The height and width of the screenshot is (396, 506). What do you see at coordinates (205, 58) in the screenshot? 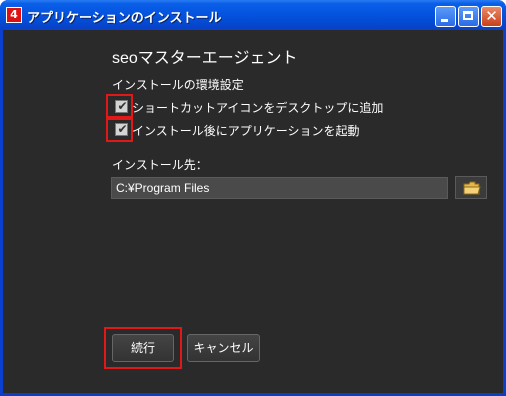
I see `application-name: seoマスターエージェント` at bounding box center [205, 58].